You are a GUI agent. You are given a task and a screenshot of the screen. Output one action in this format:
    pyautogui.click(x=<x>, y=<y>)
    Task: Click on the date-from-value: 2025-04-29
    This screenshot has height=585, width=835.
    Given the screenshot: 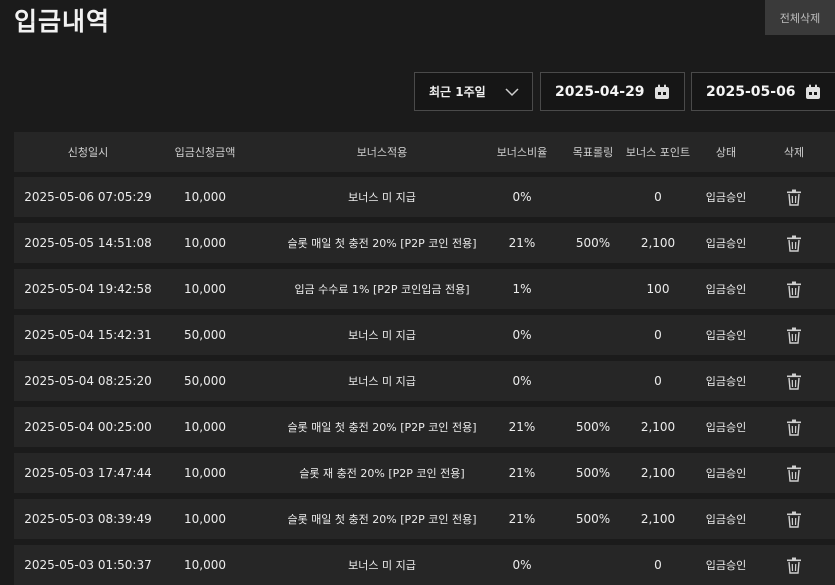 What is the action you would take?
    pyautogui.click(x=600, y=92)
    